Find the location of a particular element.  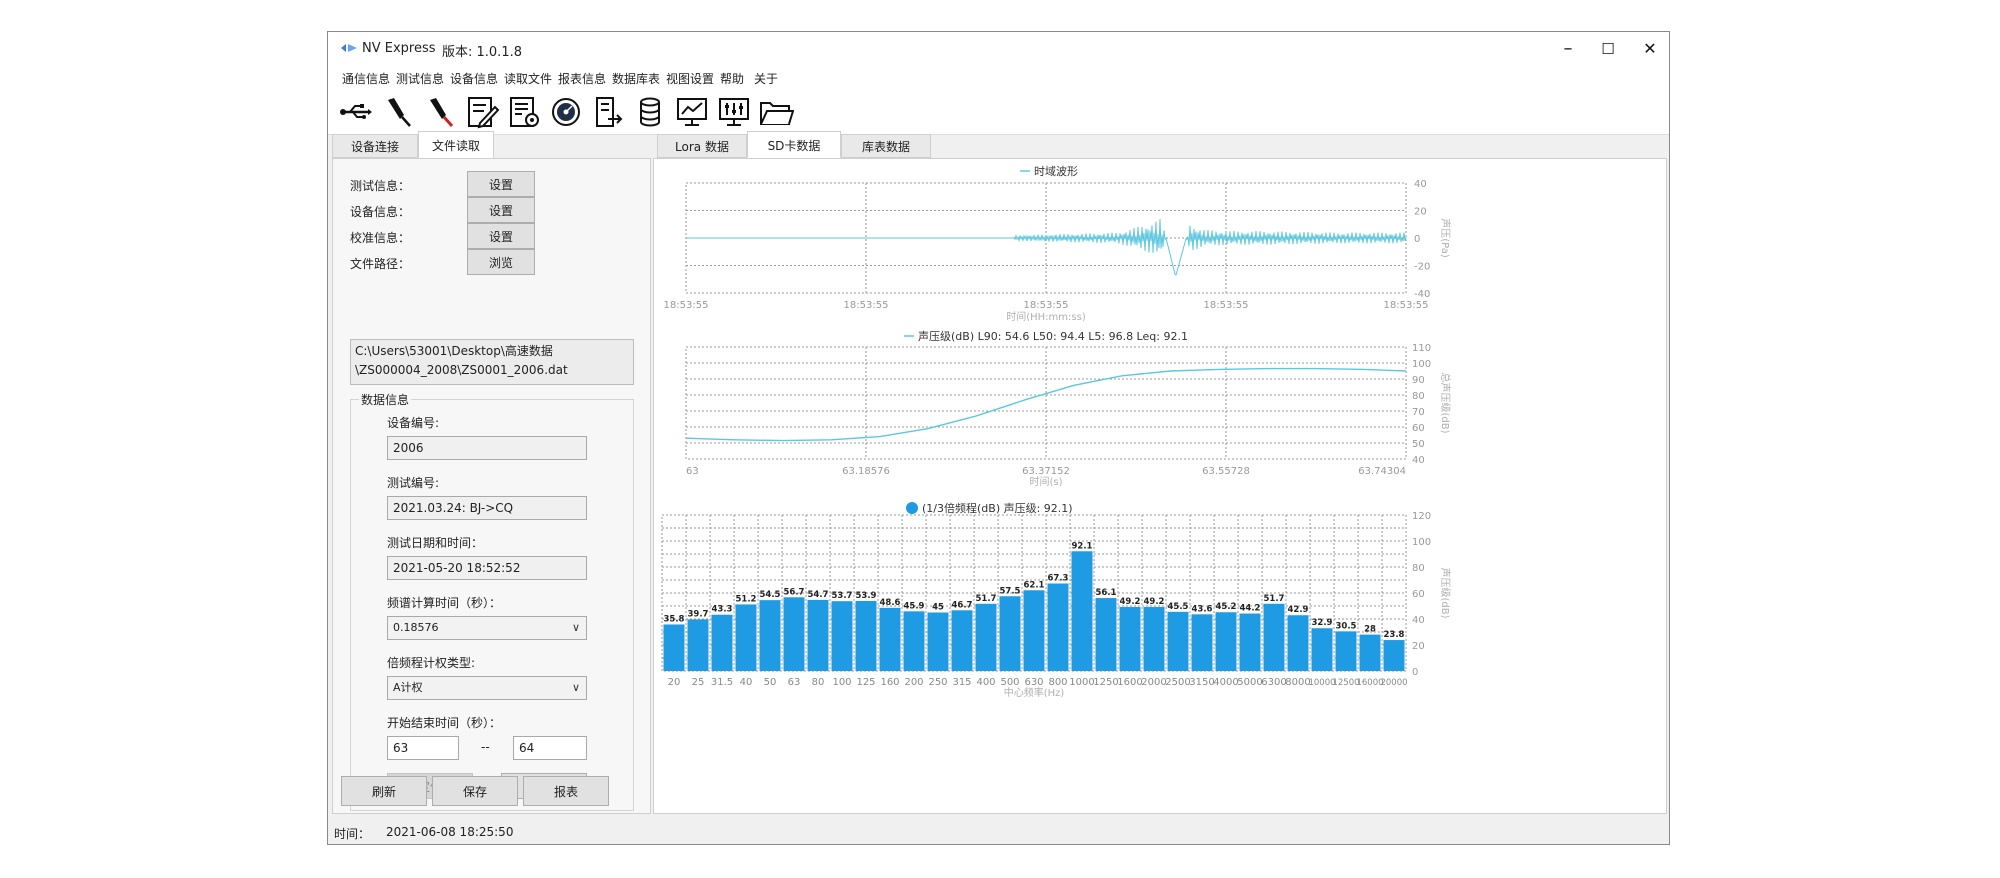

monitor-chart-icon is located at coordinates (692, 112).